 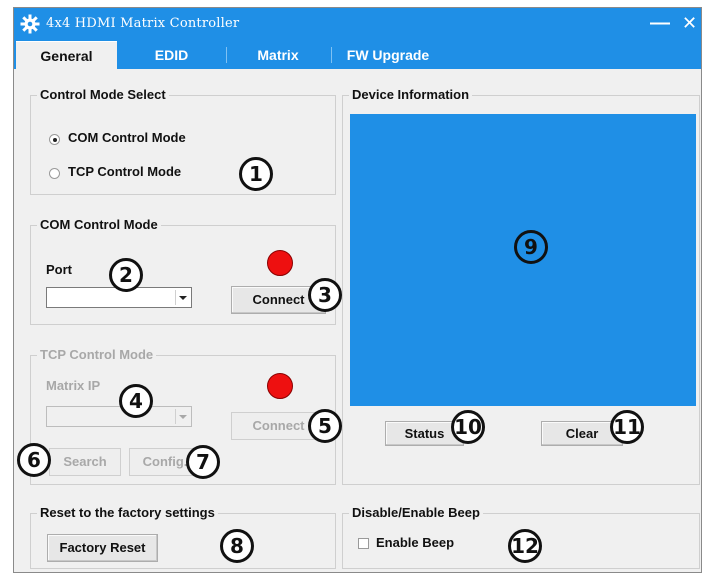 I want to click on matrix-ip-label: Matrix IP, so click(x=73, y=385).